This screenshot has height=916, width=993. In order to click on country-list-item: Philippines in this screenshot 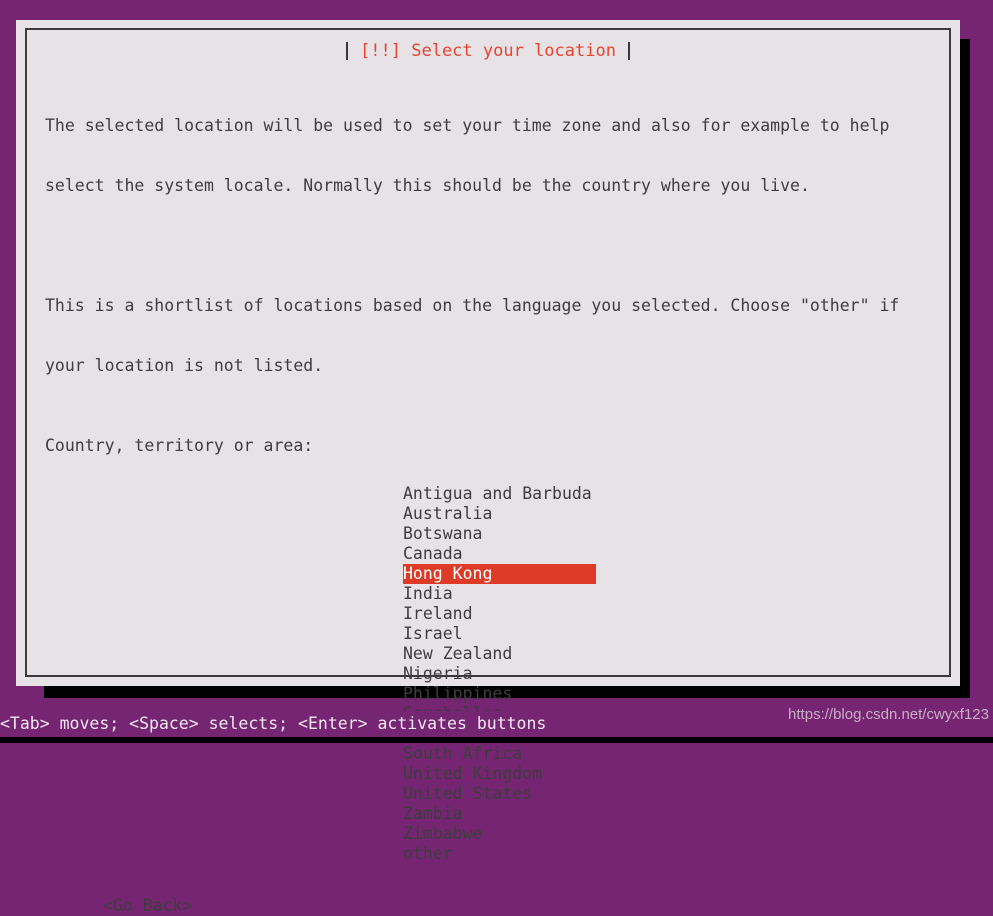, I will do `click(499, 694)`.